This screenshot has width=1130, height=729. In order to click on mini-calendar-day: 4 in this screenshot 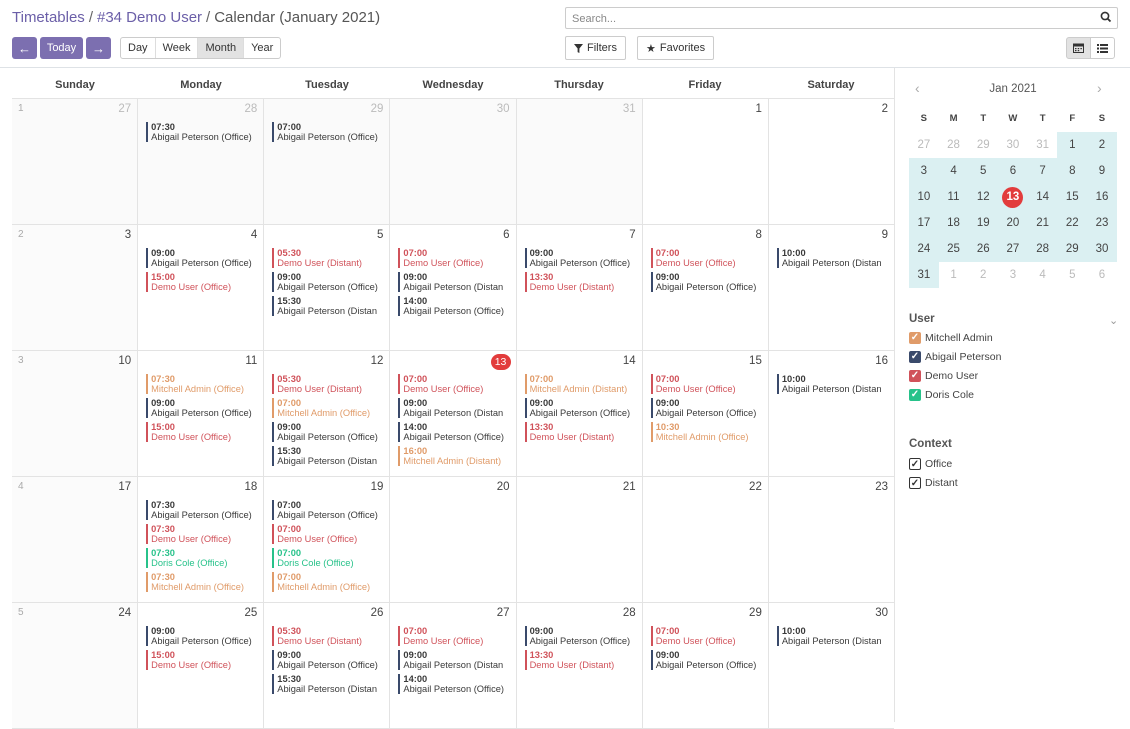, I will do `click(1043, 275)`.